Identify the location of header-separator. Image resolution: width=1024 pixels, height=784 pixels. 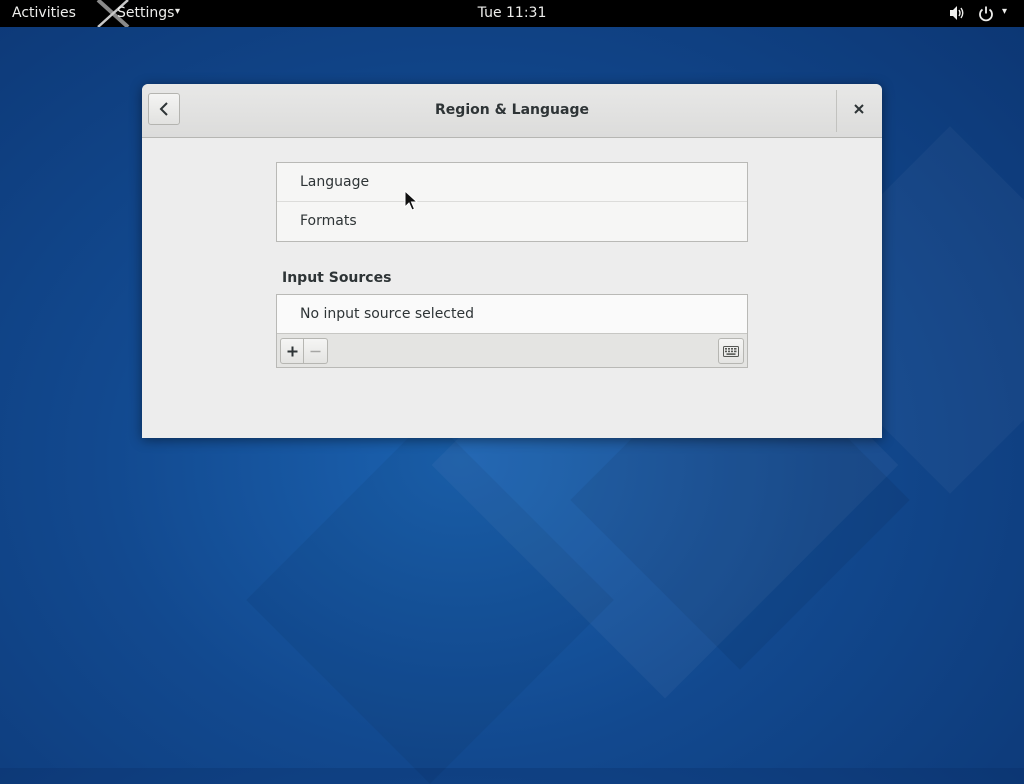
(836, 111).